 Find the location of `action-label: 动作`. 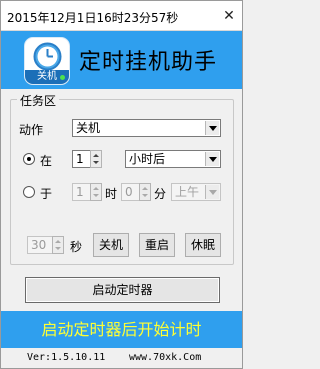

action-label: 动作 is located at coordinates (31, 130).